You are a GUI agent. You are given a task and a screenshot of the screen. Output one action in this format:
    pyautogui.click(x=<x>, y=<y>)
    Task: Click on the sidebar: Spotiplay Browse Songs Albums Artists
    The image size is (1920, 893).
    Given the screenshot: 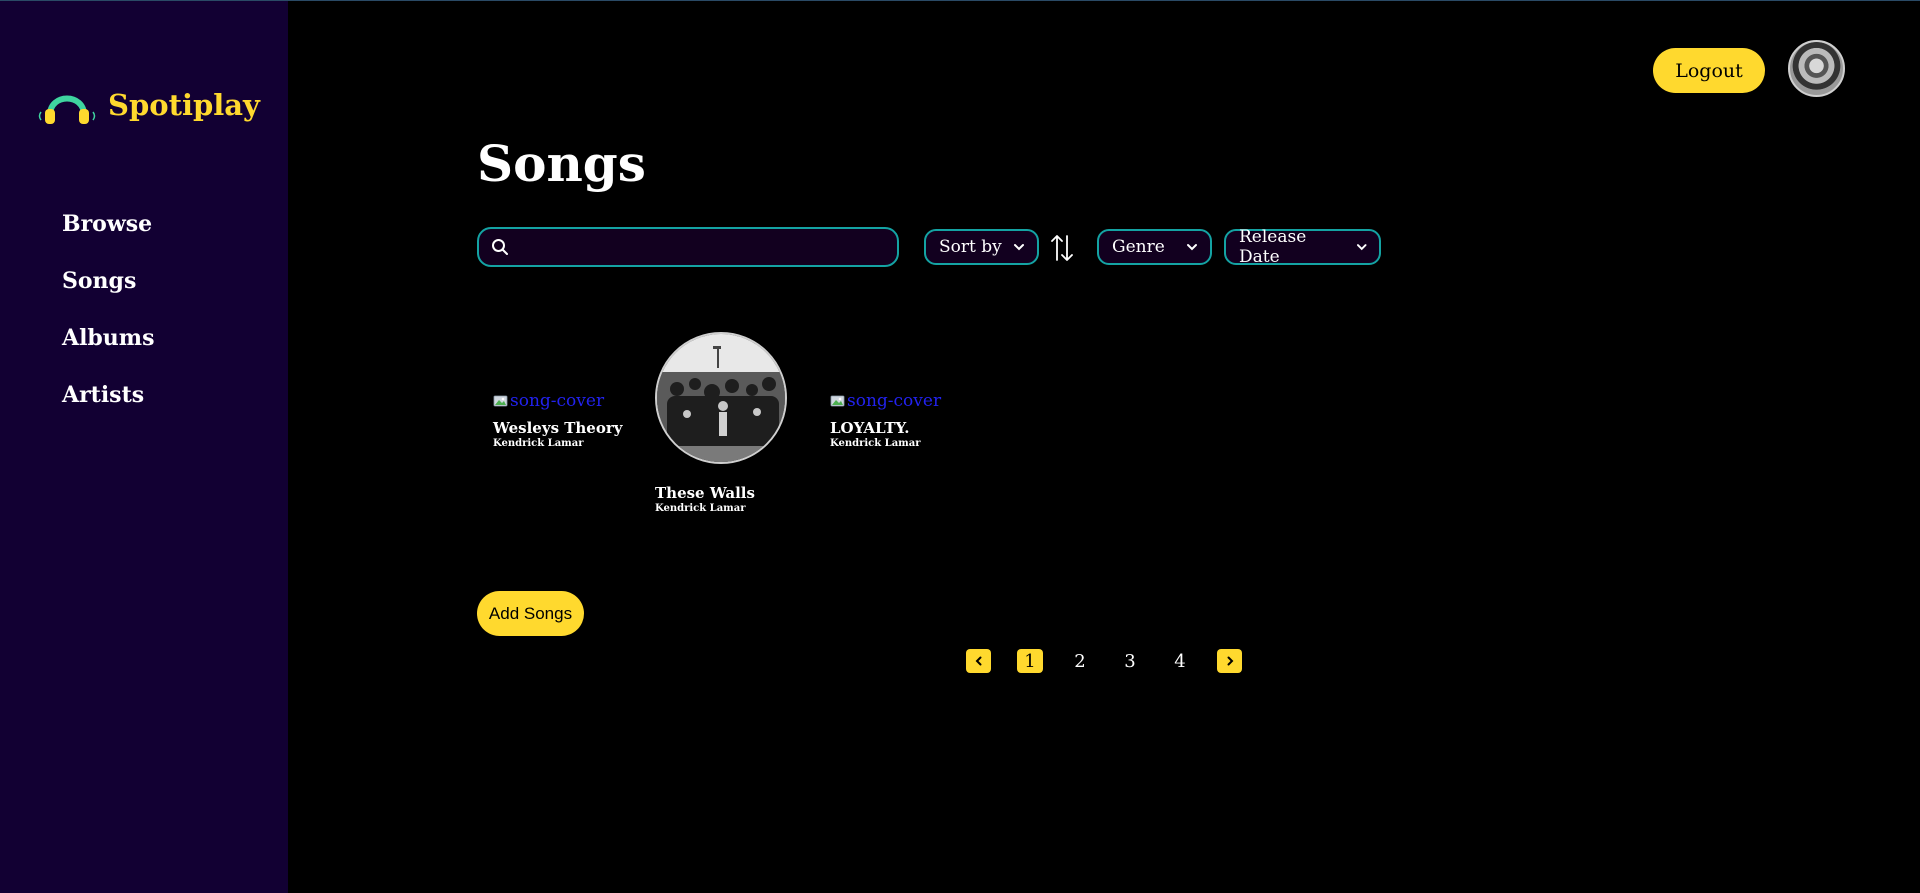 What is the action you would take?
    pyautogui.click(x=144, y=447)
    